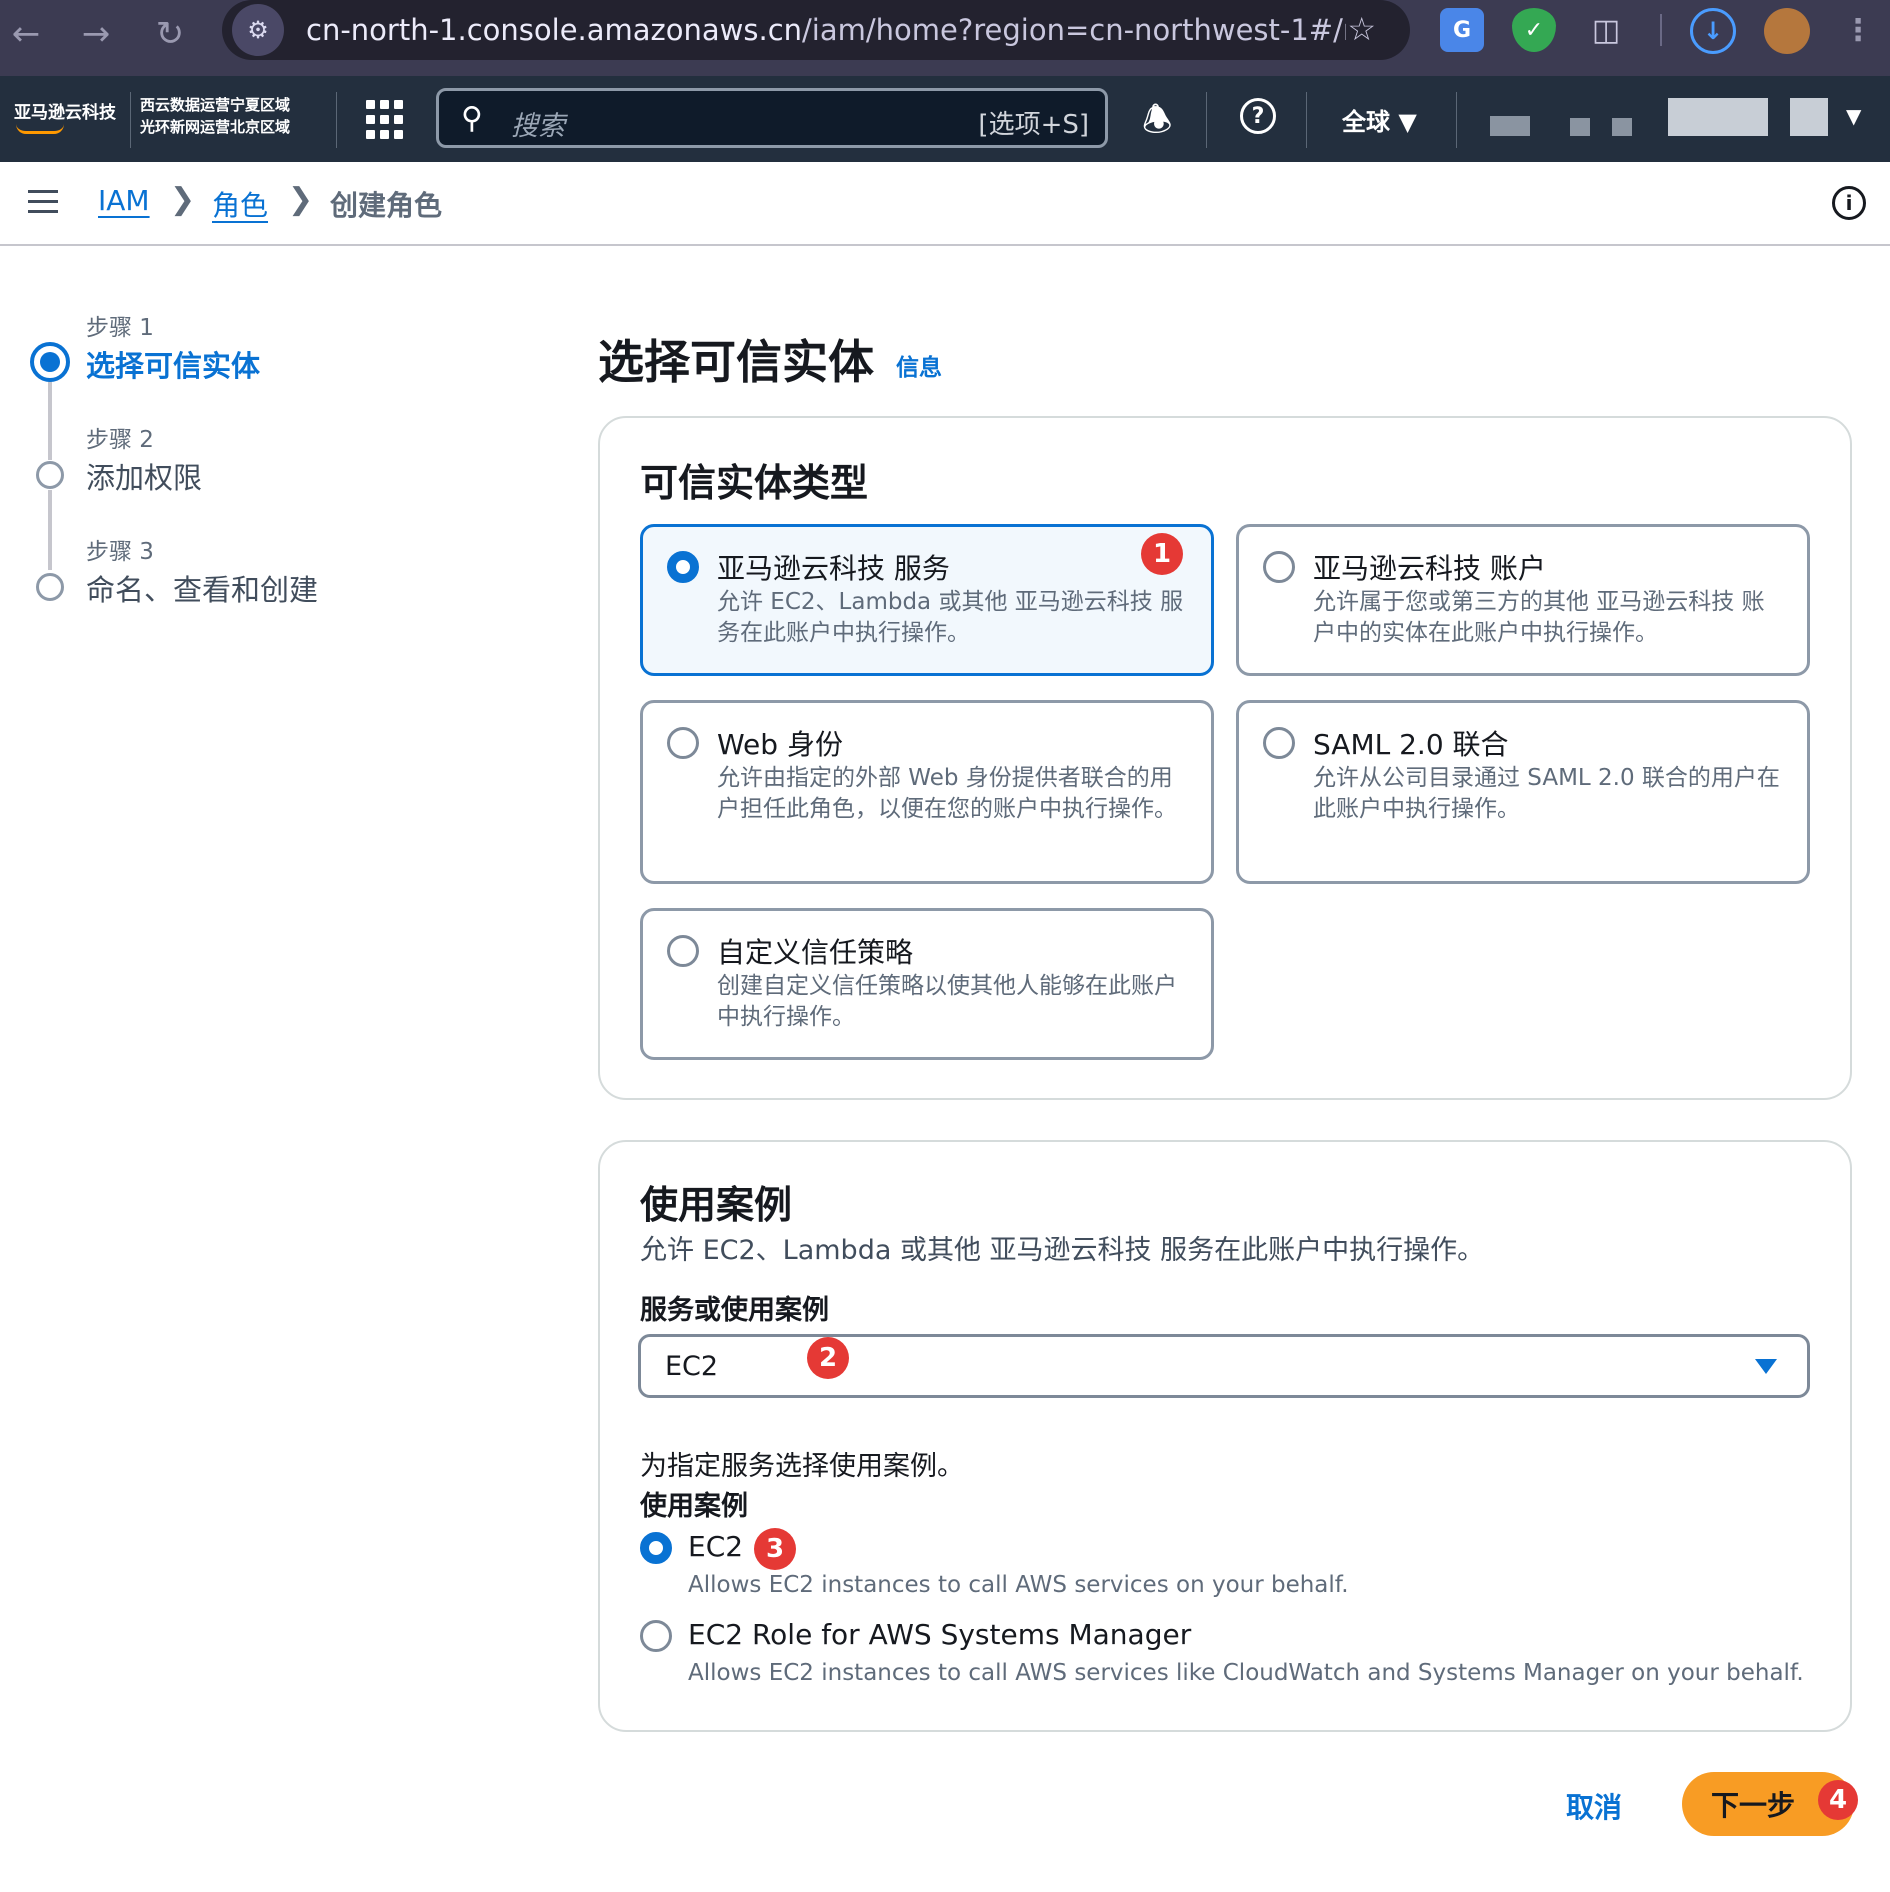 The width and height of the screenshot is (1890, 1892). What do you see at coordinates (50, 420) in the screenshot?
I see `step-connector` at bounding box center [50, 420].